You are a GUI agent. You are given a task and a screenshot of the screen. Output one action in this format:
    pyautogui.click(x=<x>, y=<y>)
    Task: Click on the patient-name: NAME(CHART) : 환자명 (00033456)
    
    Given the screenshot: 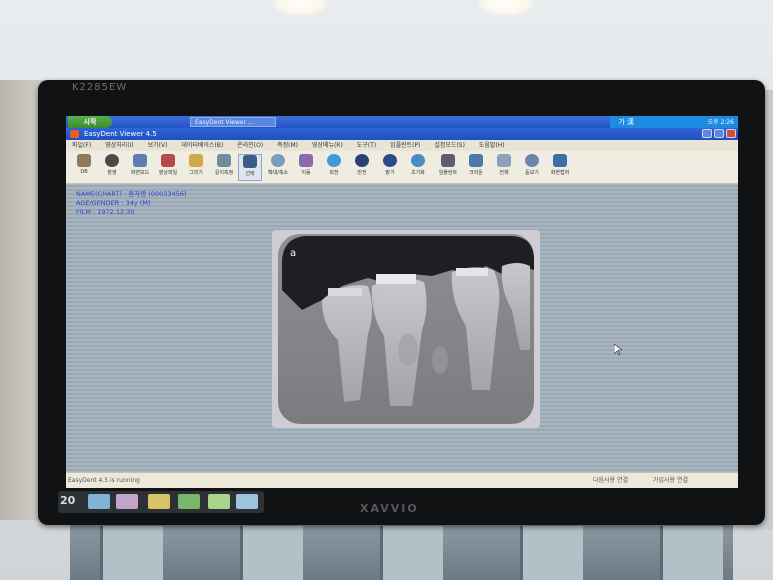 What is the action you would take?
    pyautogui.click(x=131, y=194)
    